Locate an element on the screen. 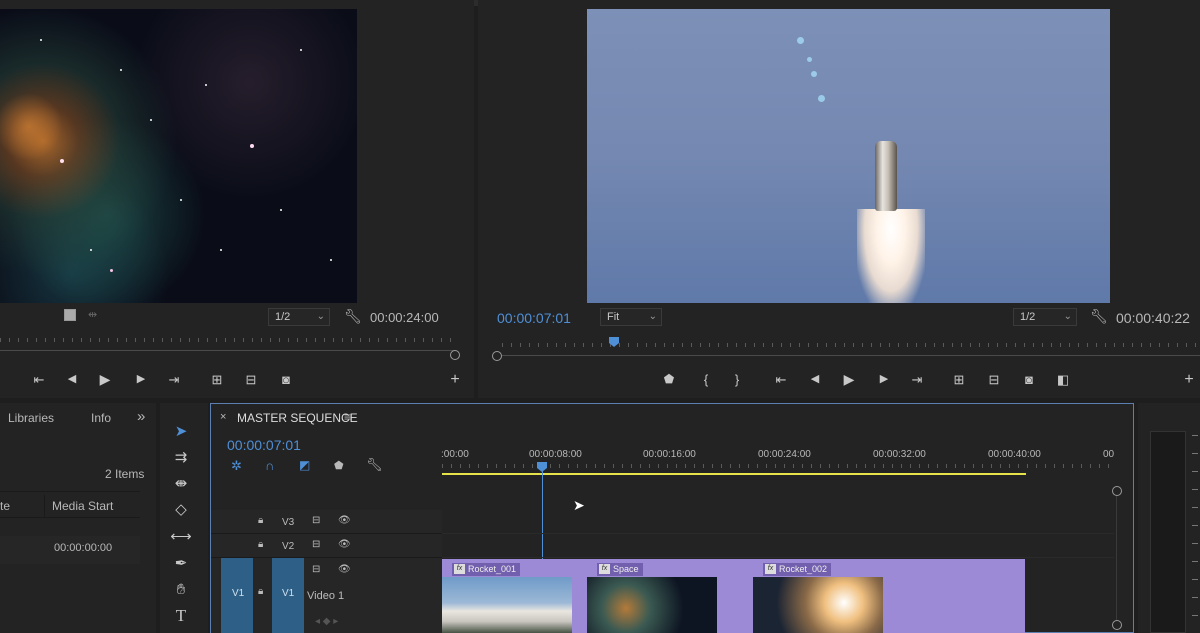 Image resolution: width=1200 pixels, height=633 pixels. program-ruler-line is located at coordinates (851, 355).